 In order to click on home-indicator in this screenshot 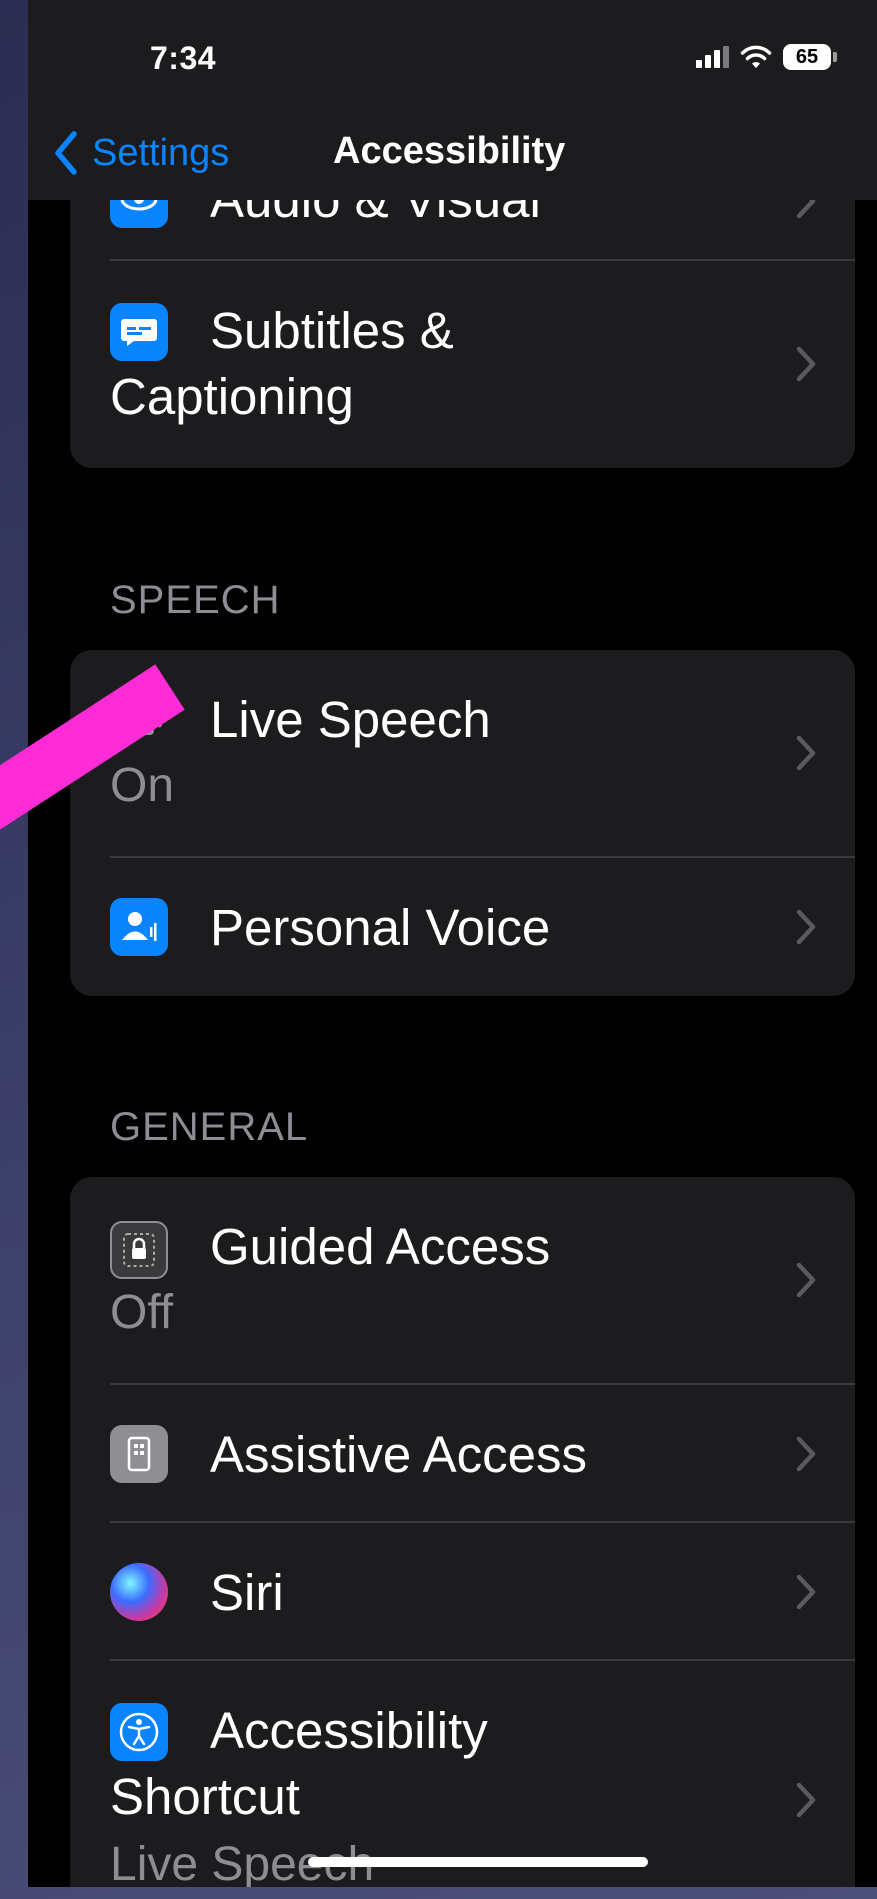, I will do `click(478, 1862)`.